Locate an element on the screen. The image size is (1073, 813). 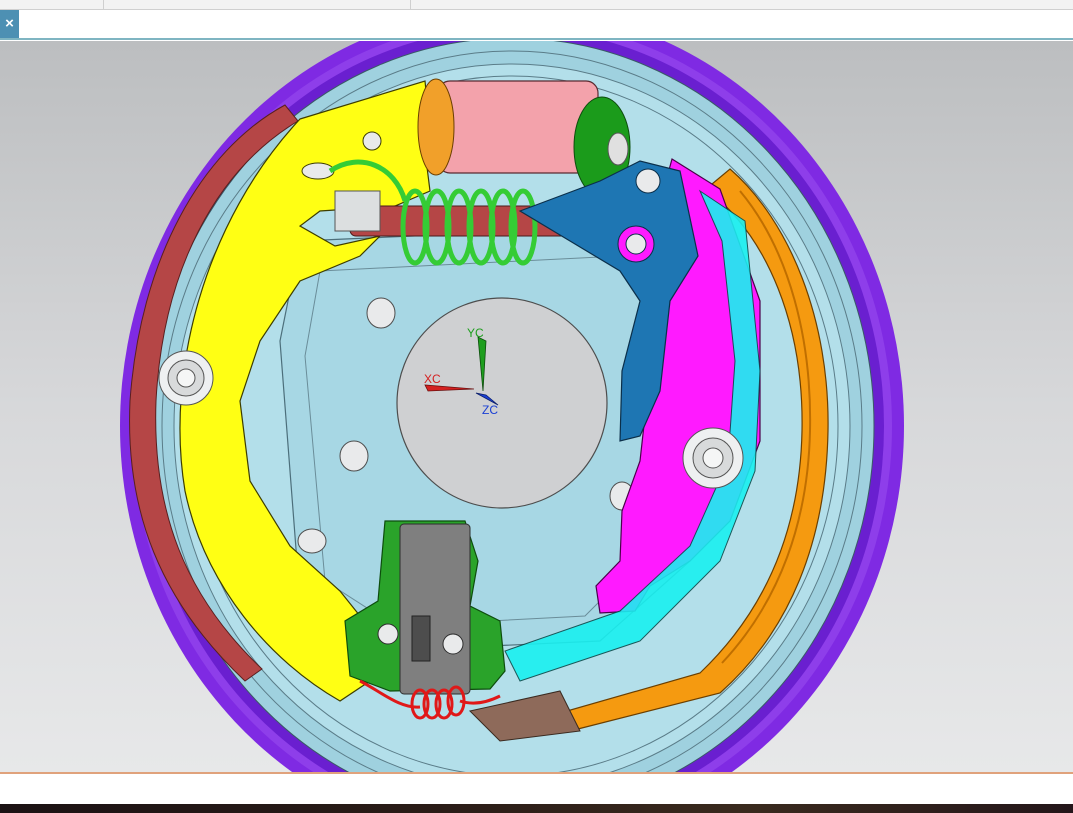
hub-center is located at coordinates (502, 403).